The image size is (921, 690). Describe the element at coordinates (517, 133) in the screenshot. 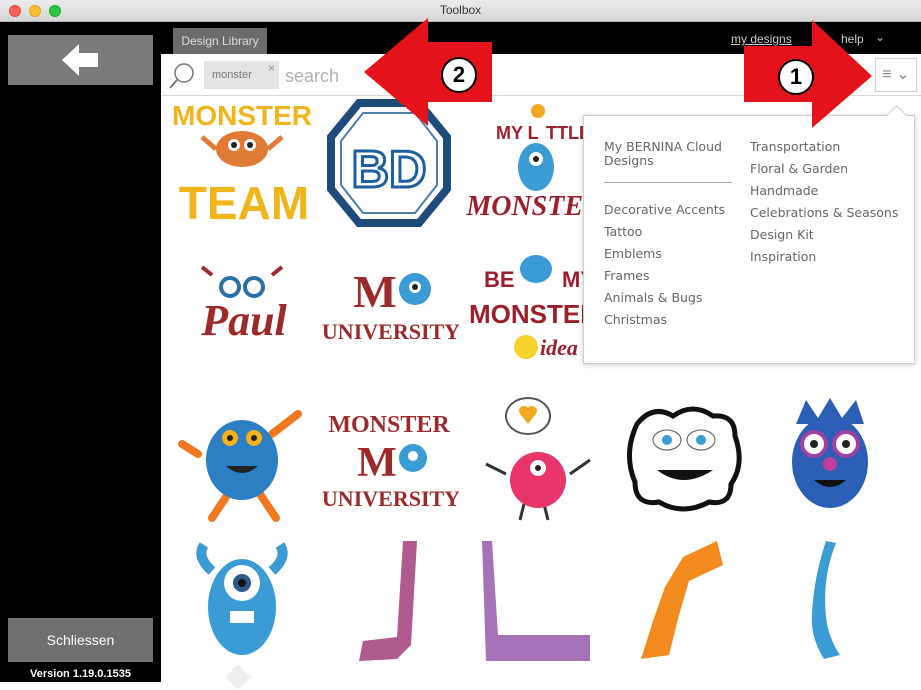

I see `design-text: MY L` at that location.